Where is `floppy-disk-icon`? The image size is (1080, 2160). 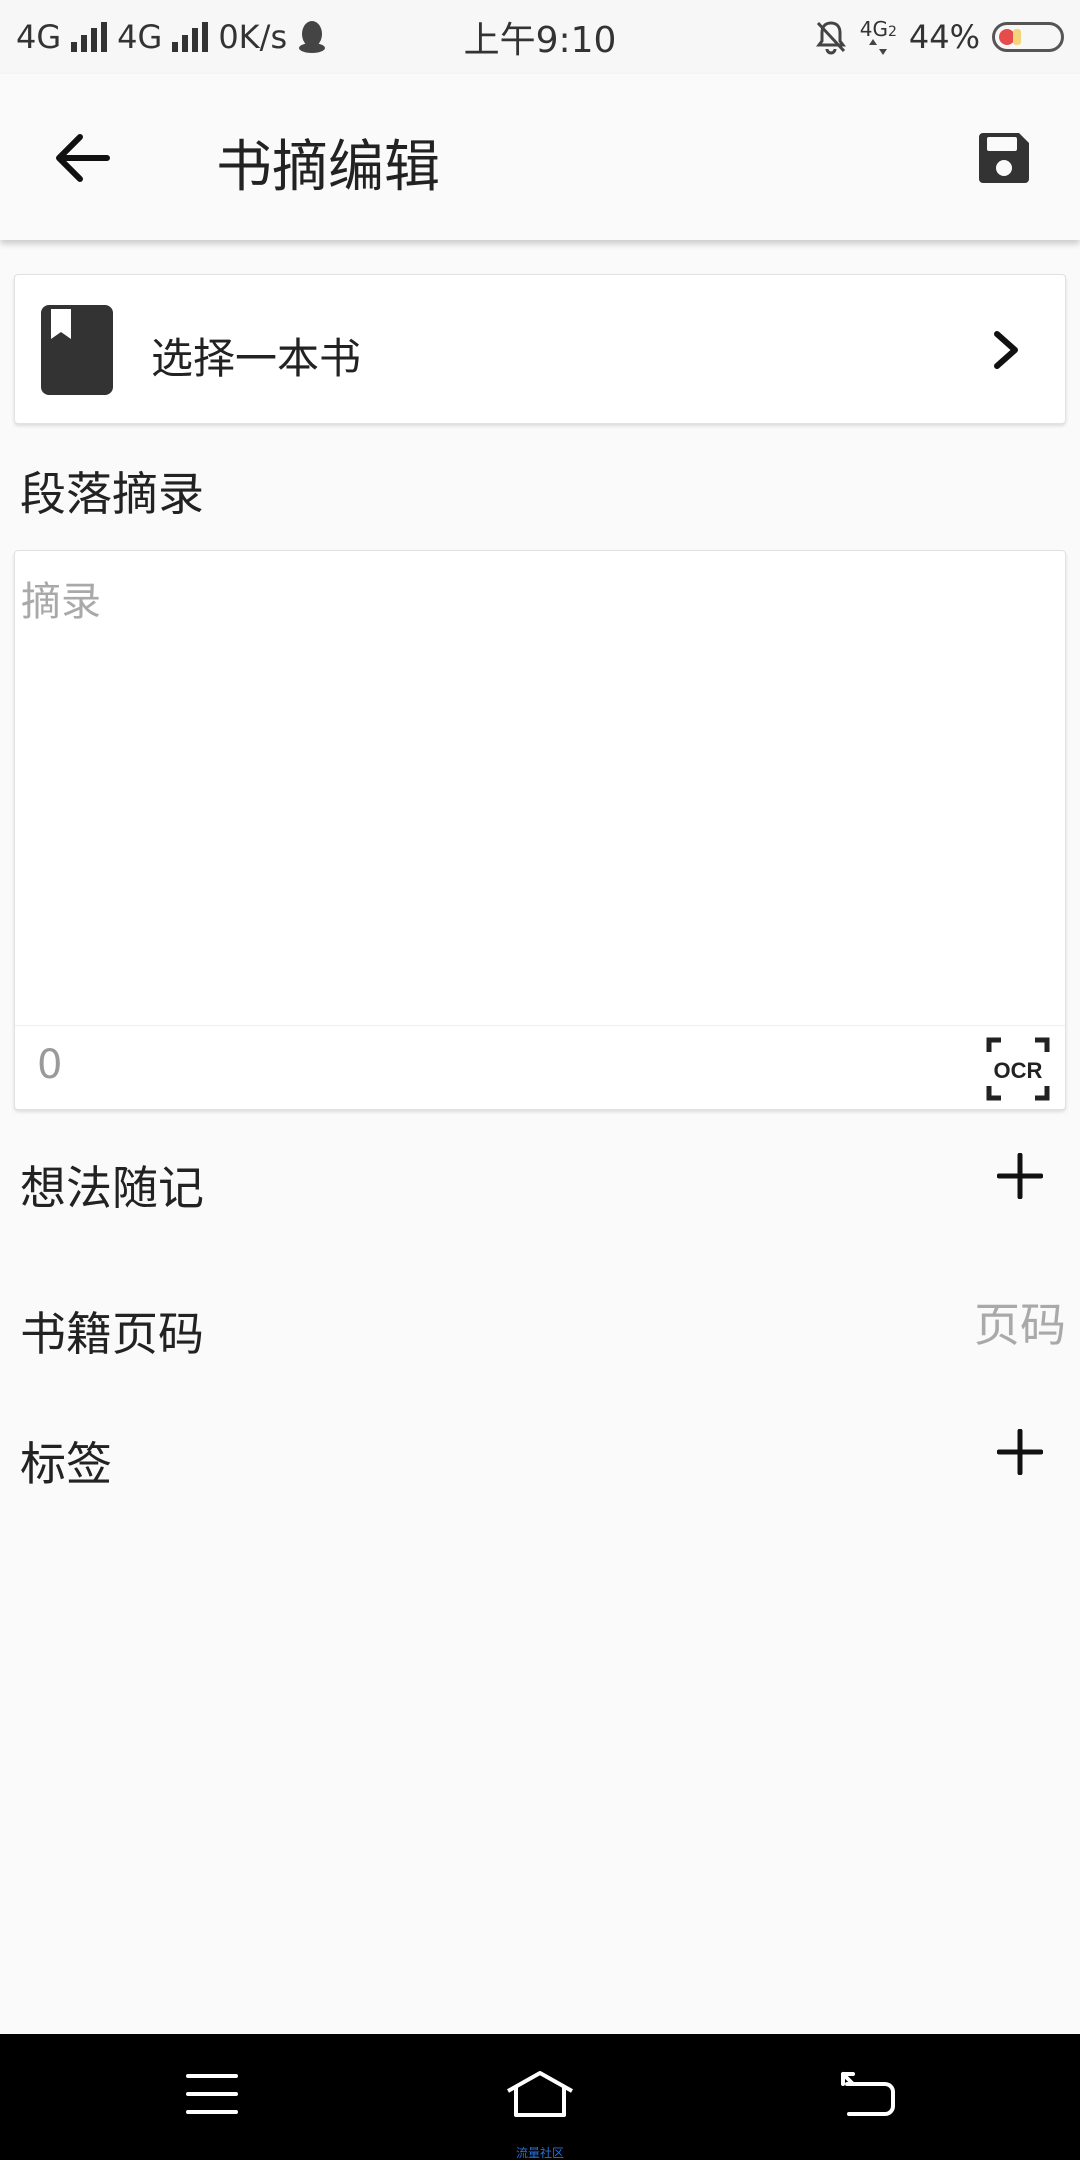 floppy-disk-icon is located at coordinates (1004, 158).